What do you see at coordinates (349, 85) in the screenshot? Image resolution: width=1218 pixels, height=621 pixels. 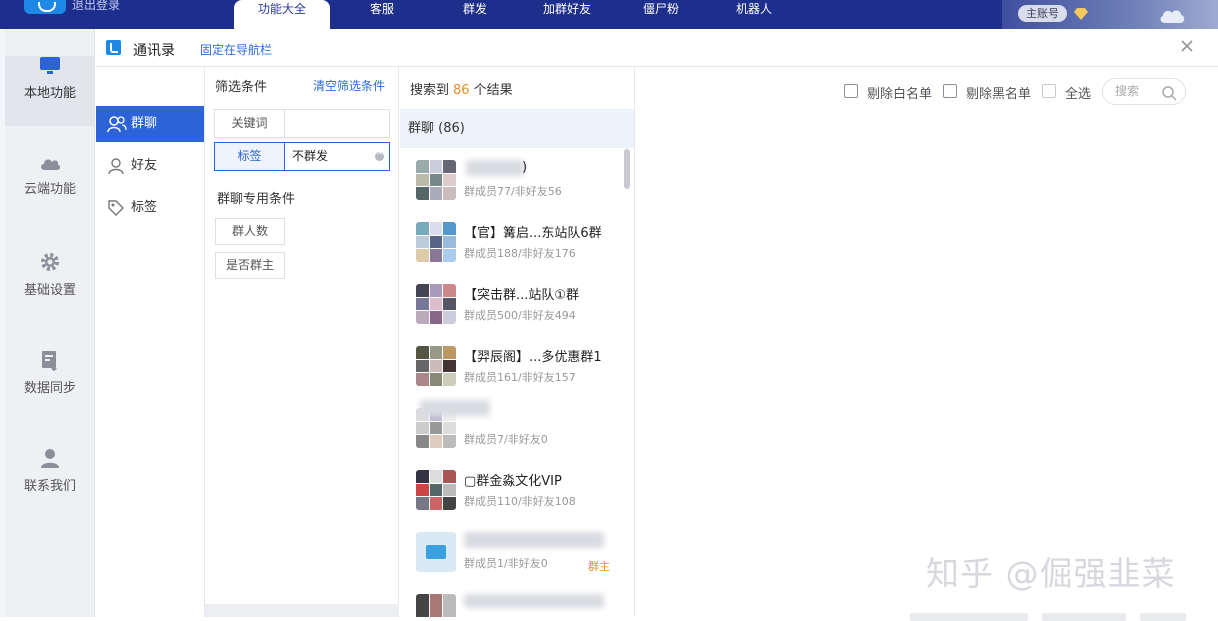 I see `clear-filters-link: 清空筛选条件` at bounding box center [349, 85].